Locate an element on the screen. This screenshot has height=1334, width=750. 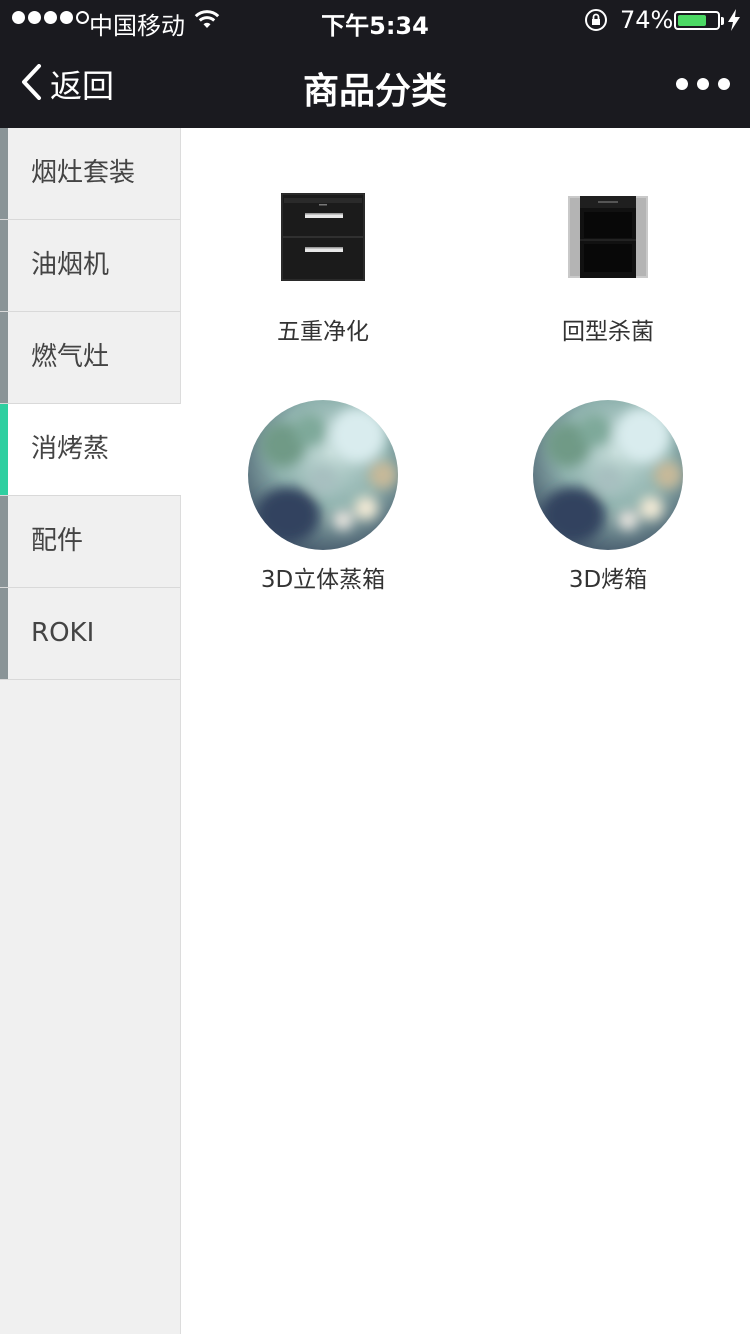
product-name: 3D立体蒸箱 is located at coordinates (323, 580).